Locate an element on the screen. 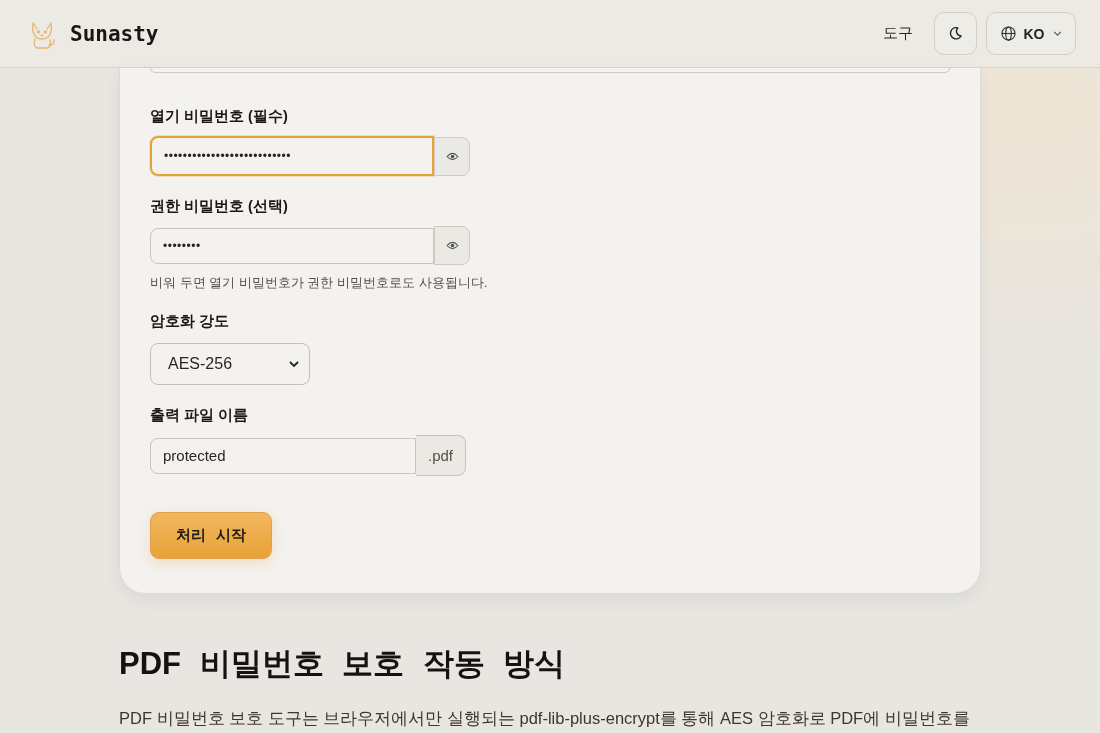 The height and width of the screenshot is (733, 1100). password-field: •••••••• is located at coordinates (292, 245).